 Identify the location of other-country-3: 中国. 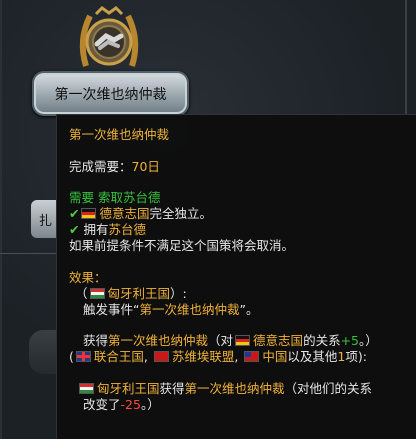
(275, 356).